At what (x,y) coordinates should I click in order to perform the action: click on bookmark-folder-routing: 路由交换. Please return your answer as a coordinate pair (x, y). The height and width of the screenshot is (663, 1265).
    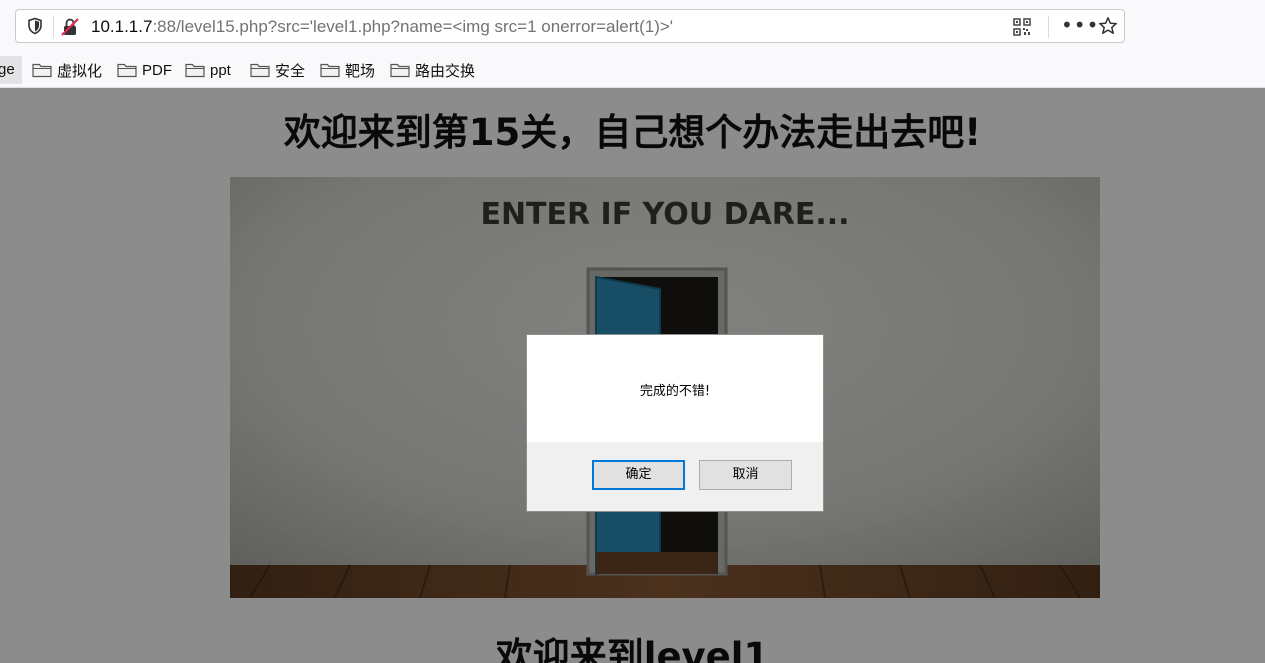
    Looking at the image, I should click on (432, 70).